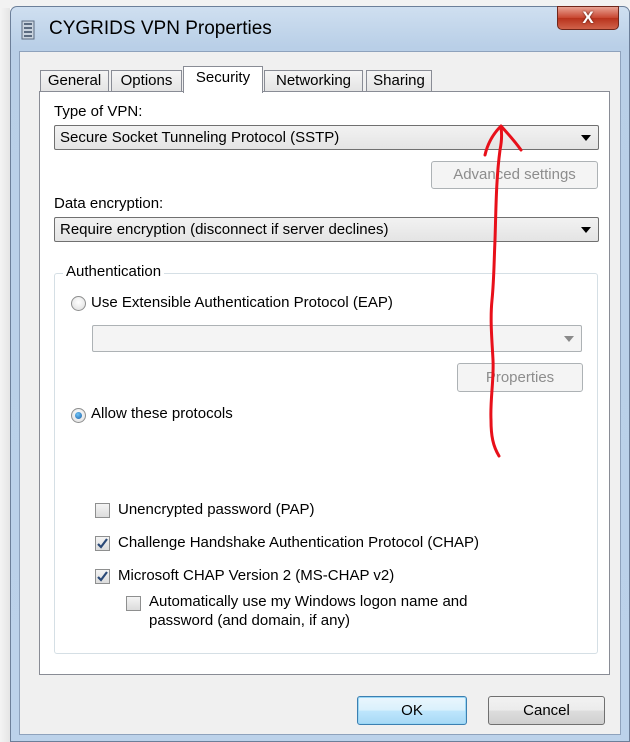 This screenshot has width=630, height=742. I want to click on tab-sharing: Sharing, so click(399, 81).